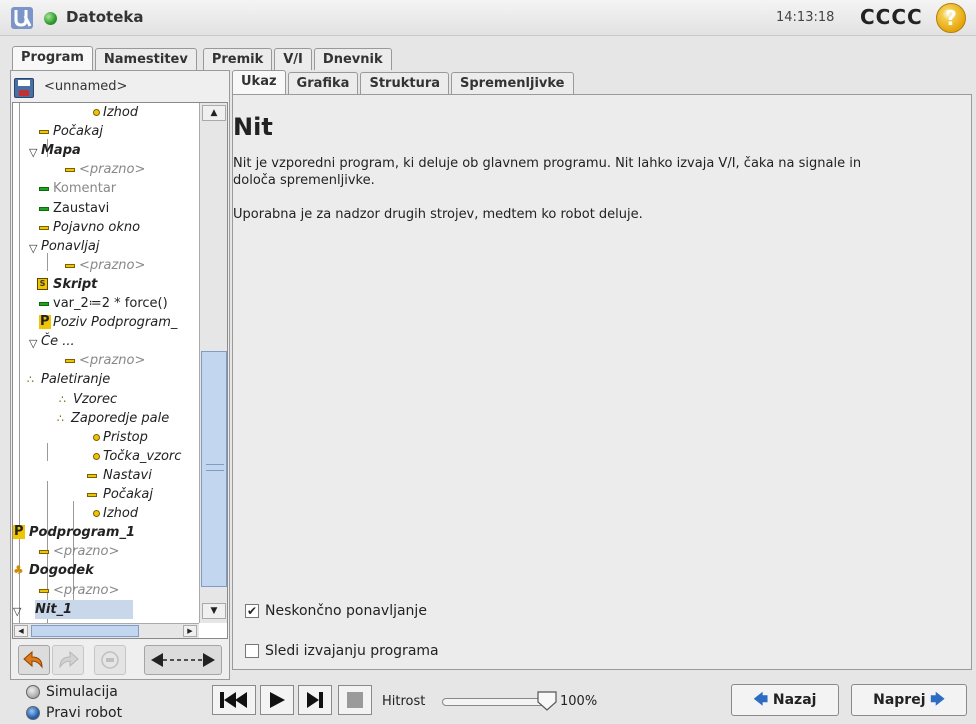 This screenshot has width=976, height=724. Describe the element at coordinates (33, 713) in the screenshot. I see `real-robot-radio` at that location.